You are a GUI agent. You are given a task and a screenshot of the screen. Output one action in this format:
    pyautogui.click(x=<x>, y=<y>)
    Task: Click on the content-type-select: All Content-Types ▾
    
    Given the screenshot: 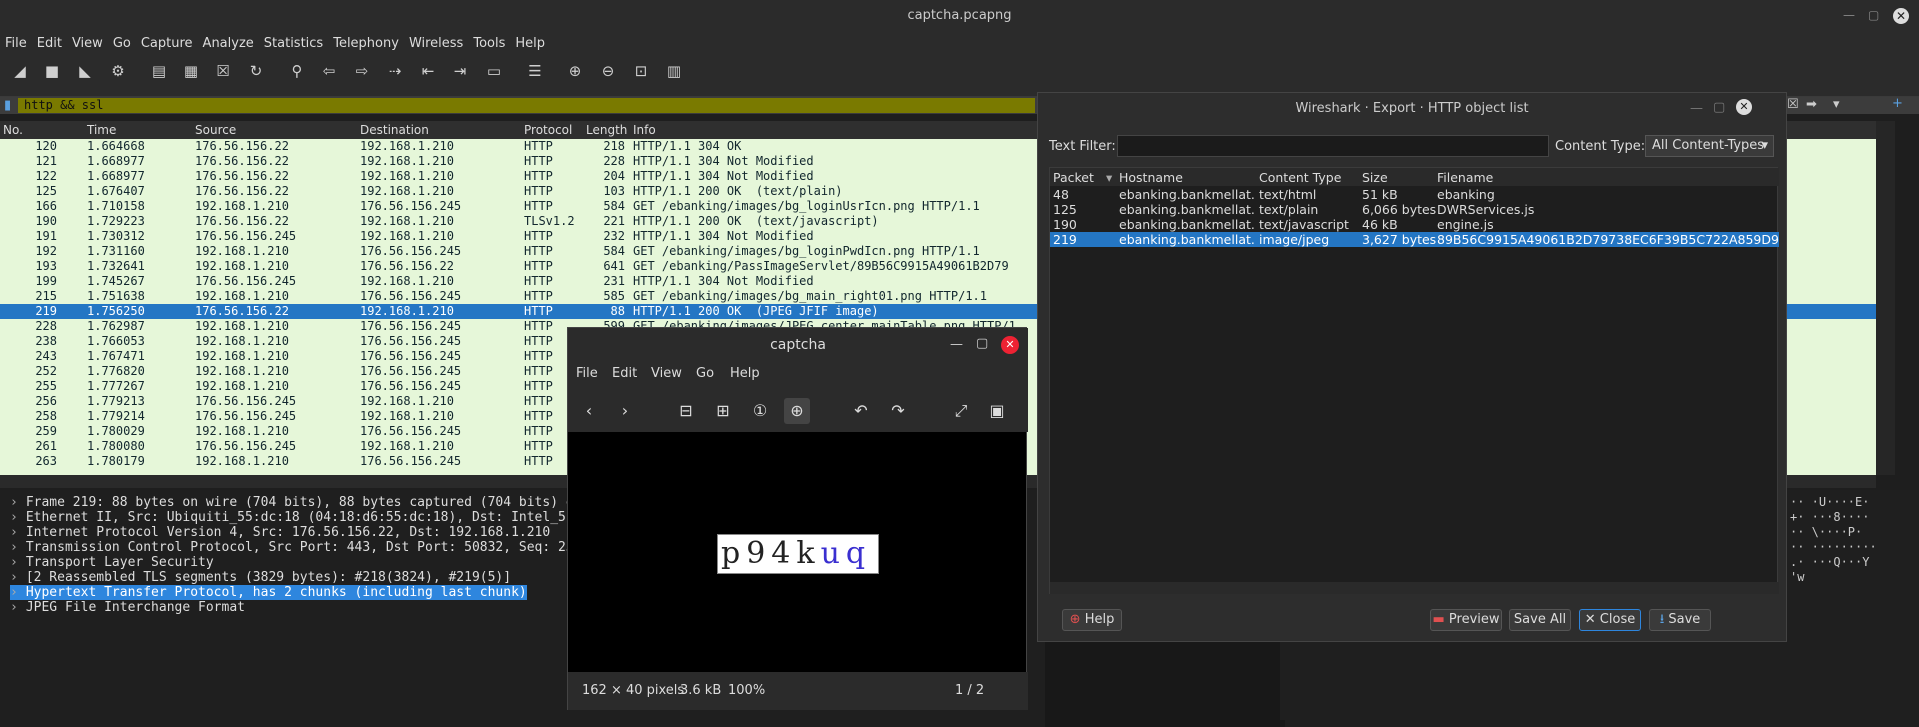 What is the action you would take?
    pyautogui.click(x=1709, y=146)
    